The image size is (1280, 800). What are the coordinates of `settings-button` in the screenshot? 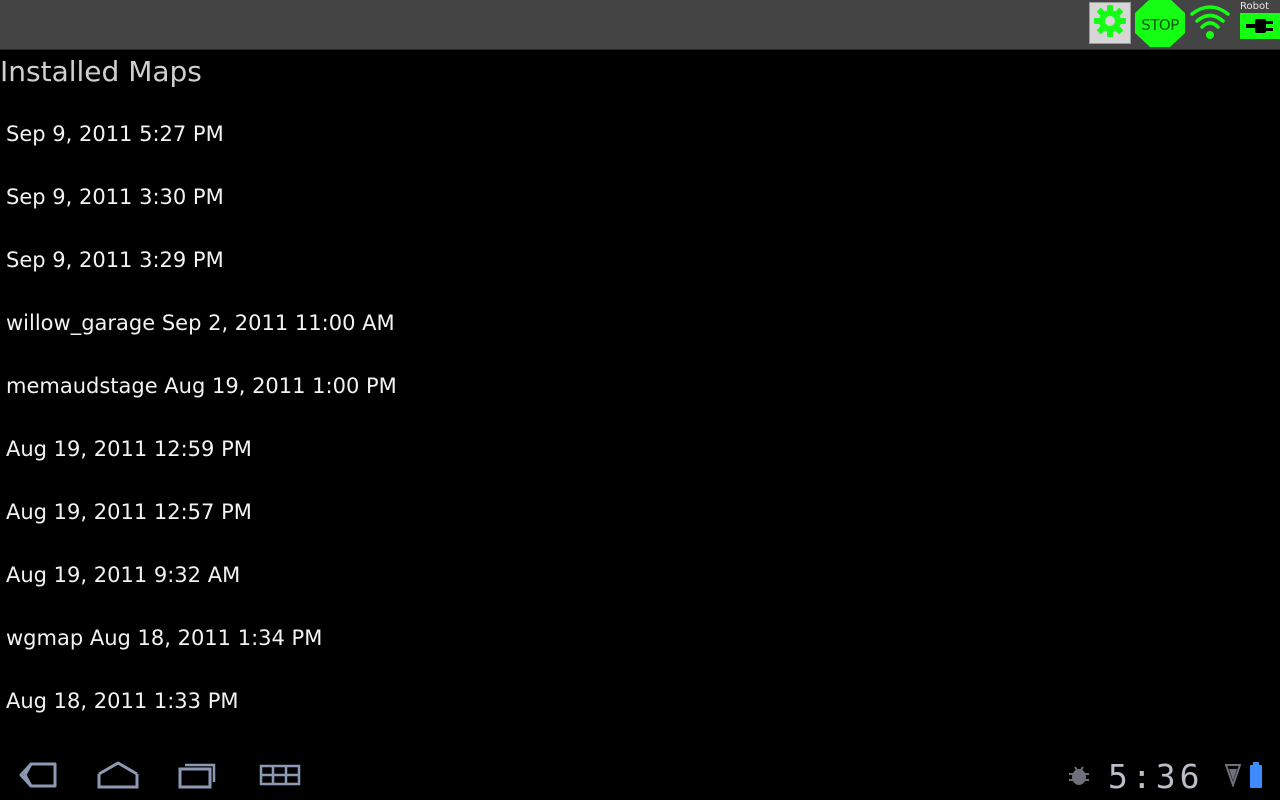 It's located at (1110, 23).